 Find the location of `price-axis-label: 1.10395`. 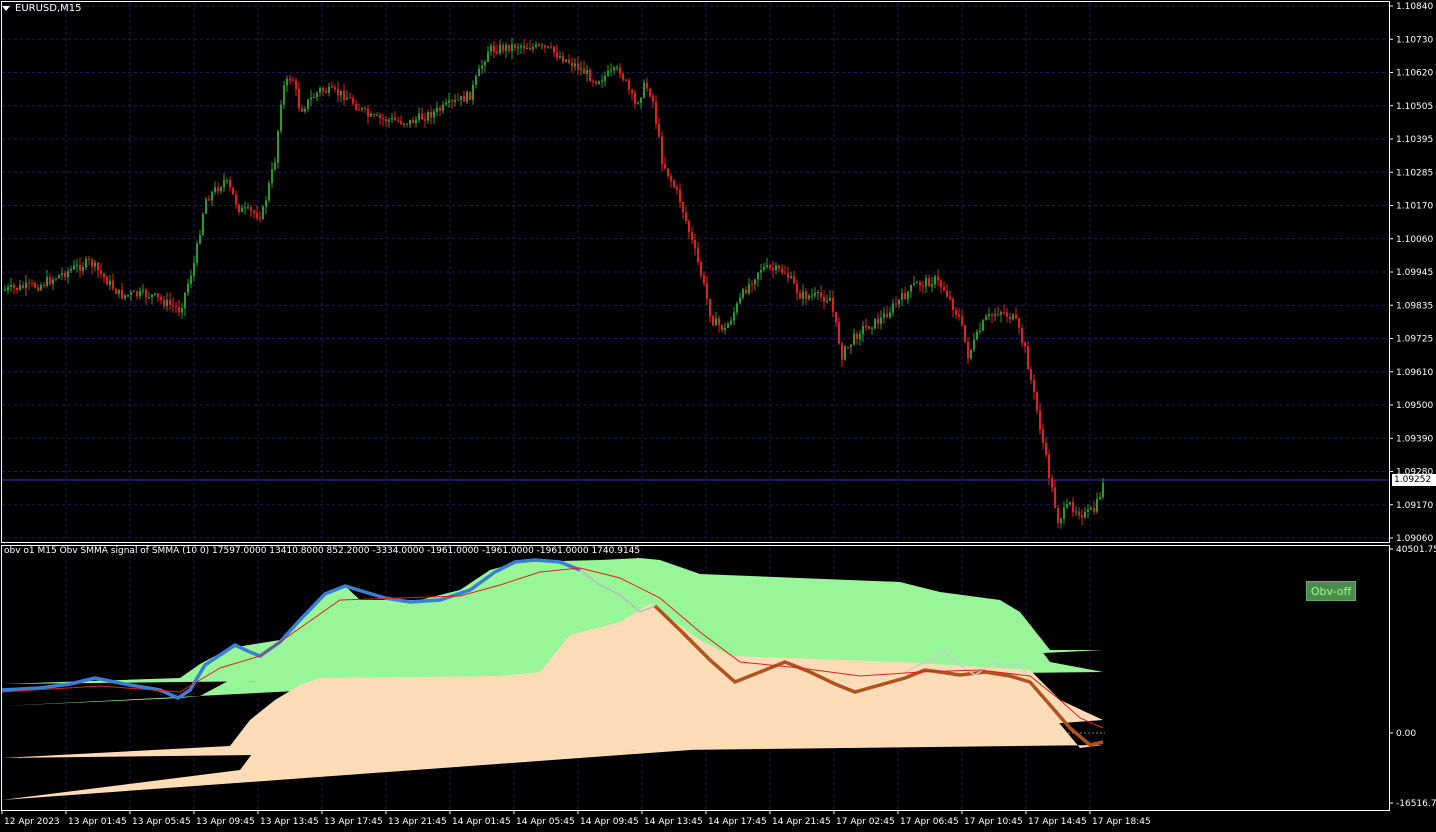

price-axis-label: 1.10395 is located at coordinates (1414, 140).